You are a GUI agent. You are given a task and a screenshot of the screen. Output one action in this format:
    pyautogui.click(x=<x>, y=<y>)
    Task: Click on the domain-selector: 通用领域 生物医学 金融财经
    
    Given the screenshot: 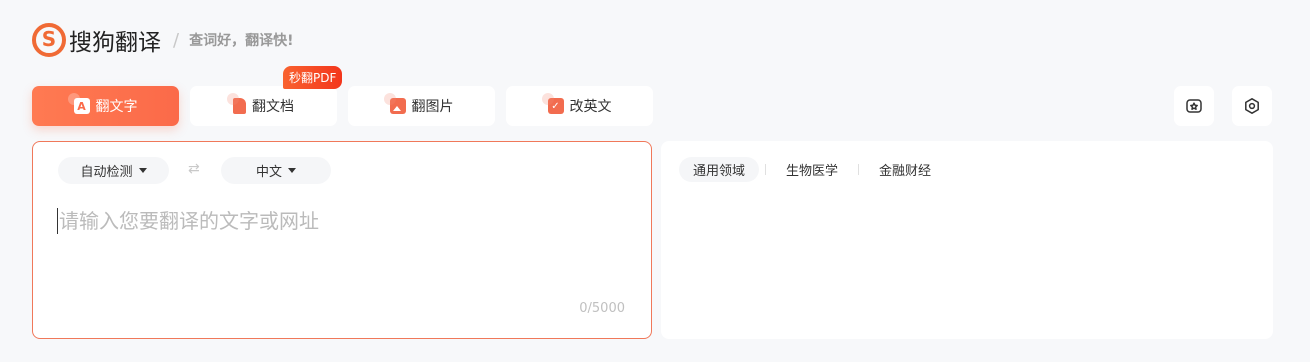 What is the action you would take?
    pyautogui.click(x=812, y=169)
    